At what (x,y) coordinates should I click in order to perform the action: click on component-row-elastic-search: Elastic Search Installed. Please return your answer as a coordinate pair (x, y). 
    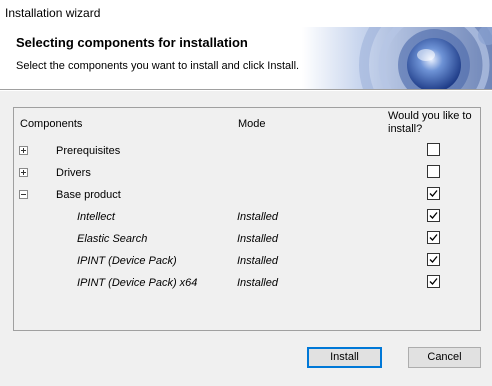
    Looking at the image, I should click on (247, 240).